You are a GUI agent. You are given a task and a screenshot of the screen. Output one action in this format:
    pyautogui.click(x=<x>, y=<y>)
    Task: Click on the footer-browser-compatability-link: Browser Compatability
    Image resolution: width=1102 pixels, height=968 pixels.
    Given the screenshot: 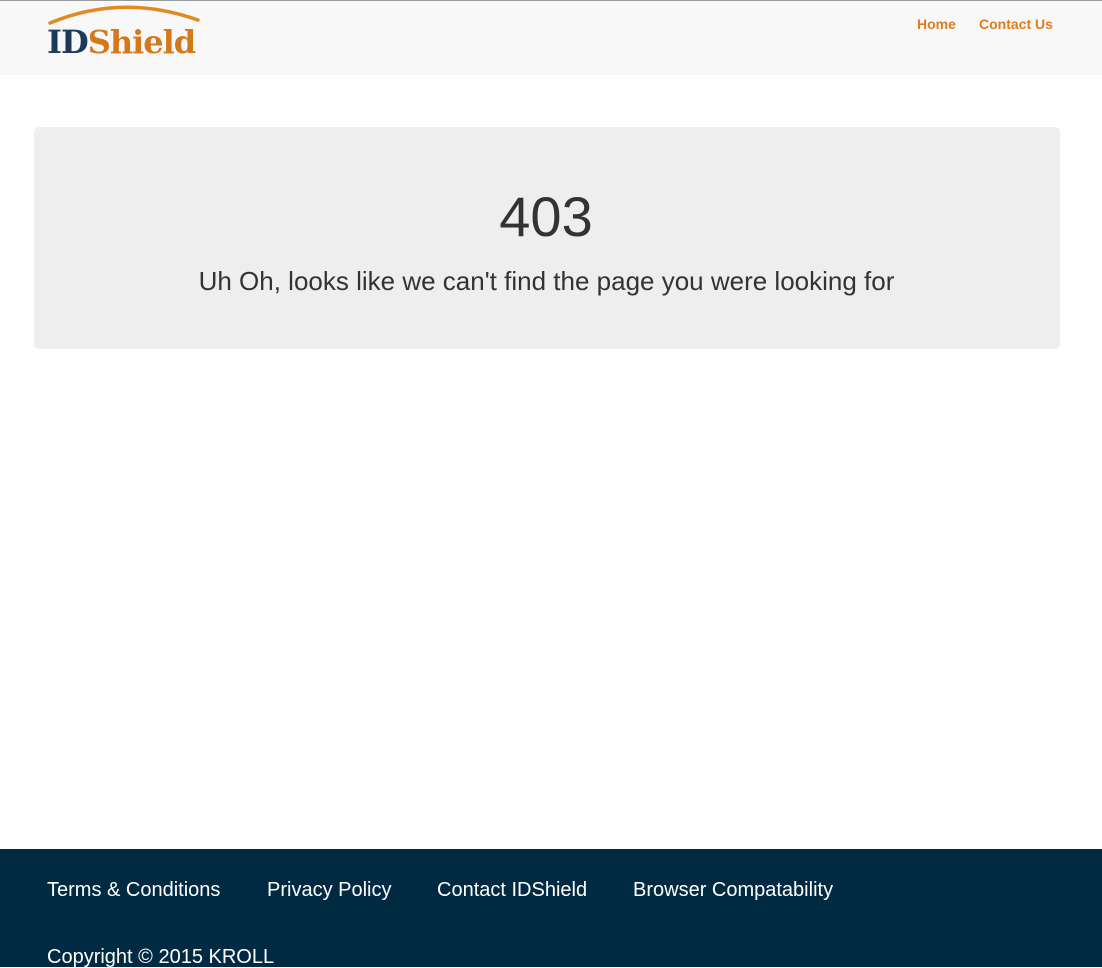 What is the action you would take?
    pyautogui.click(x=733, y=890)
    